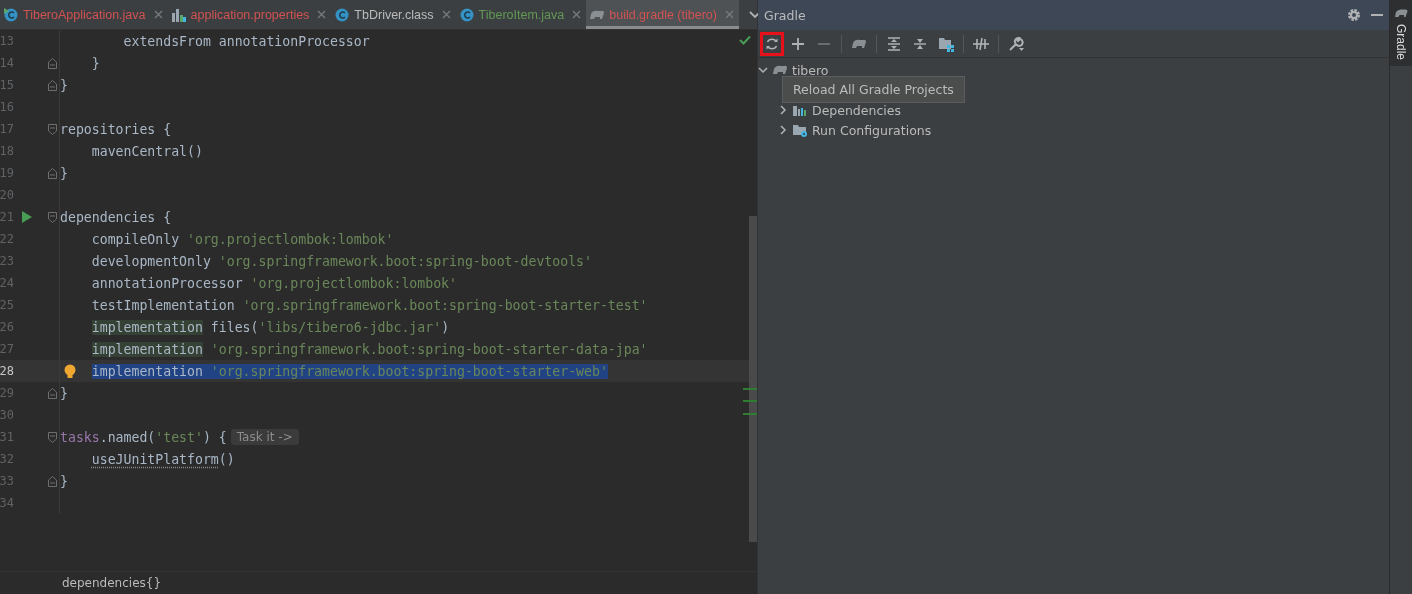 This screenshot has height=594, width=1412. Describe the element at coordinates (246, 41) in the screenshot. I see `code-text: extendsFrom annotationProcessor` at that location.